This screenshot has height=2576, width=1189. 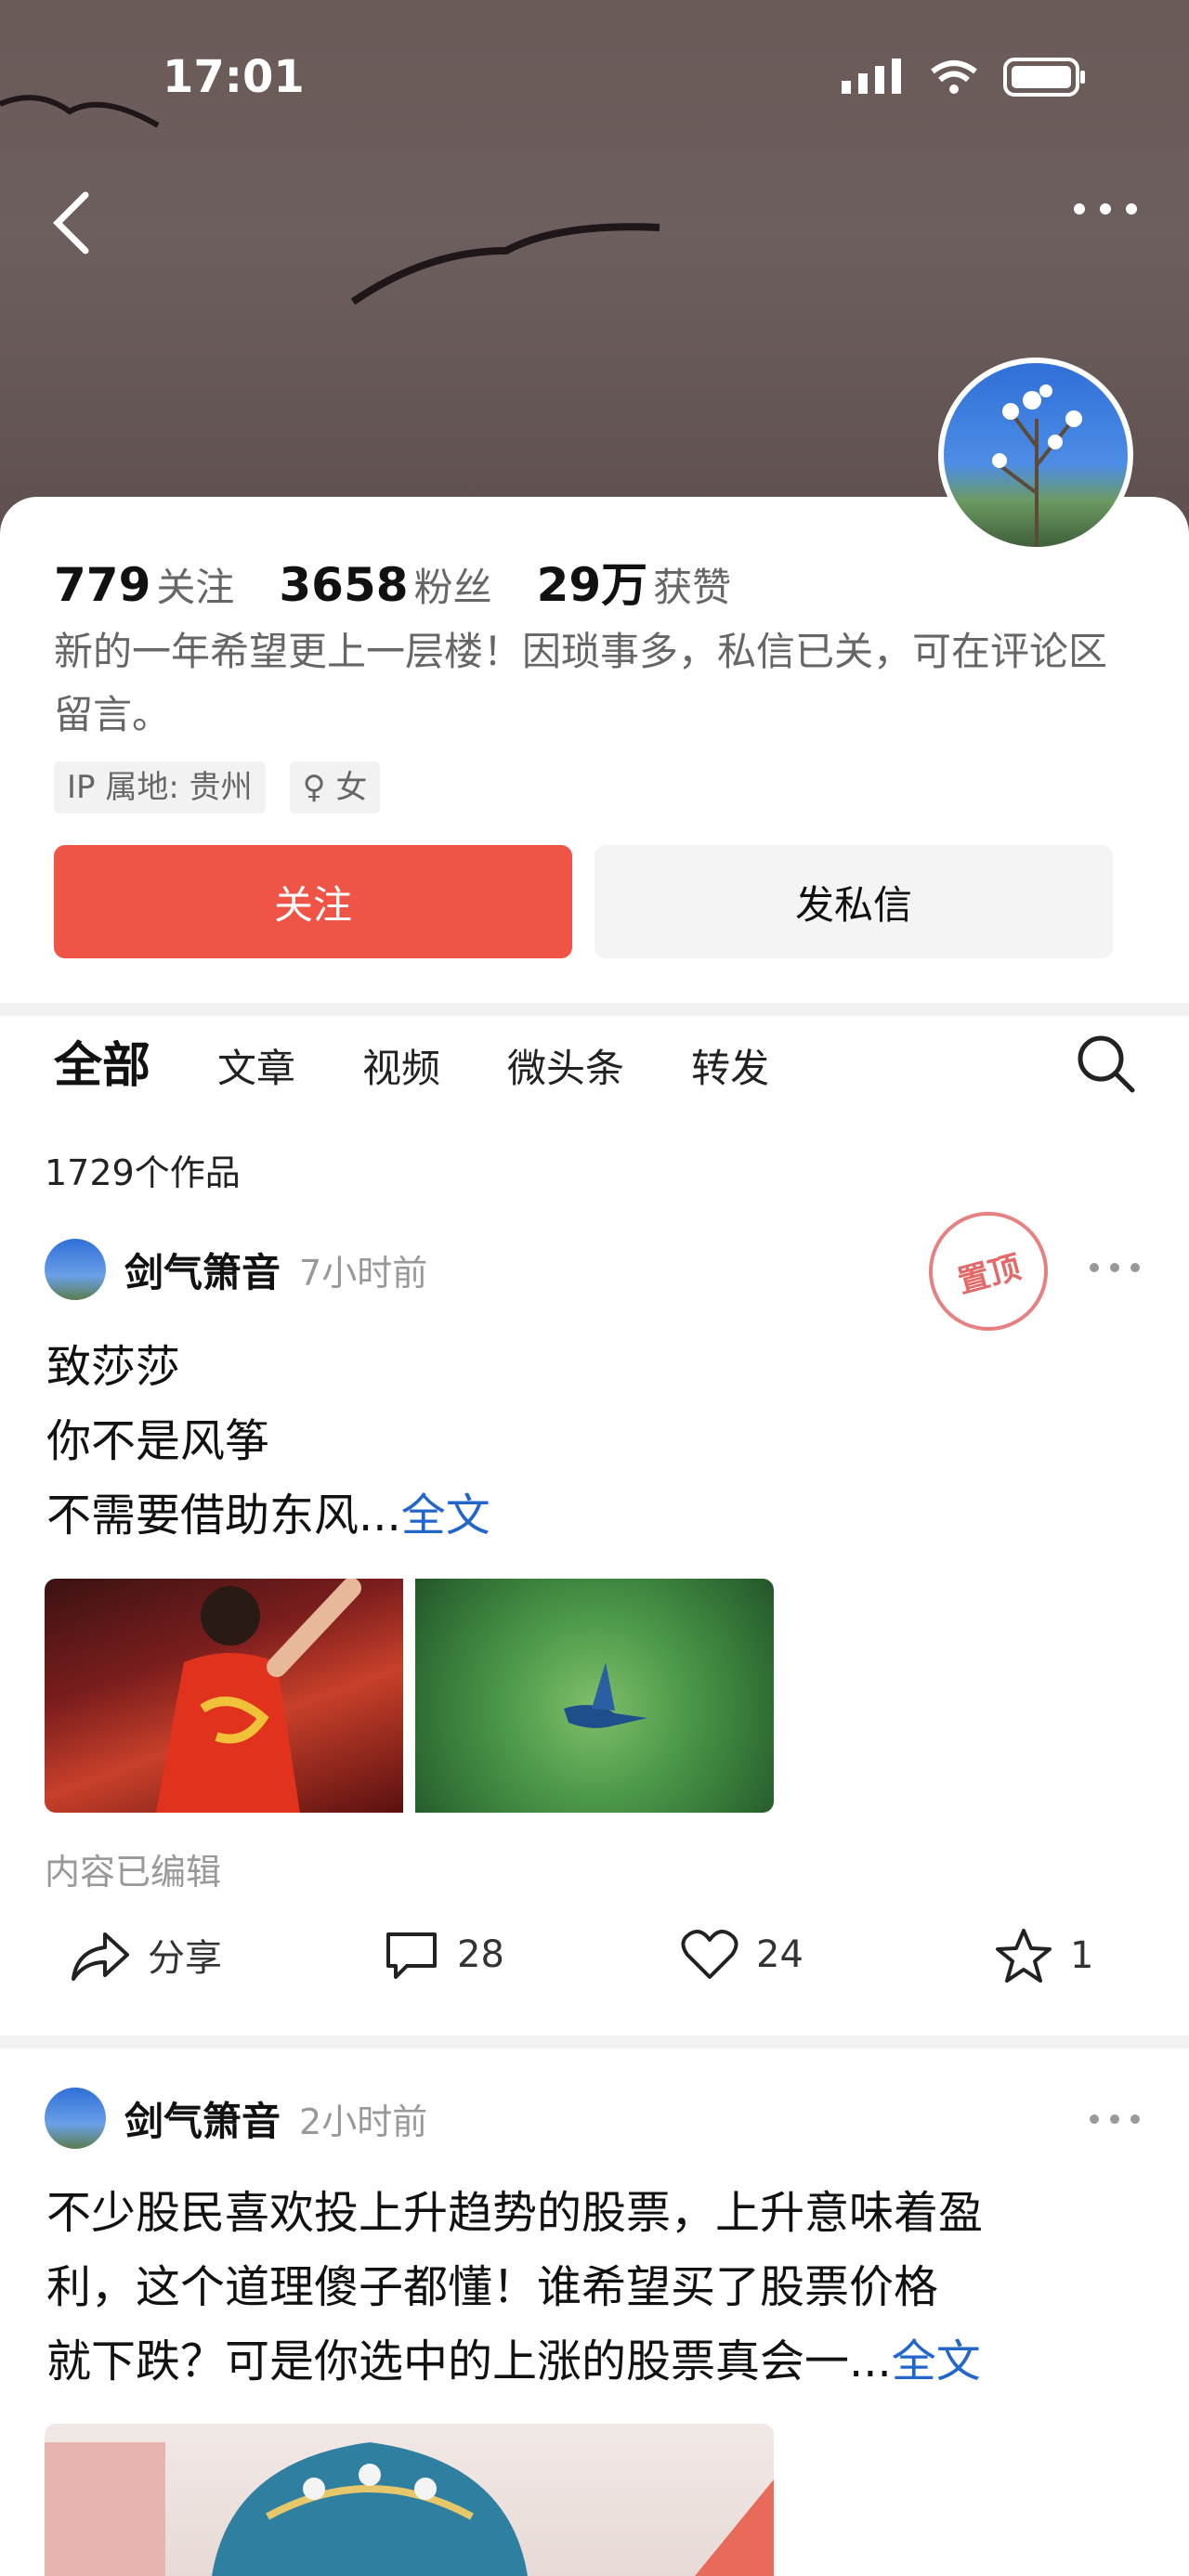 What do you see at coordinates (401, 1065) in the screenshot?
I see `tab-videos: 视频` at bounding box center [401, 1065].